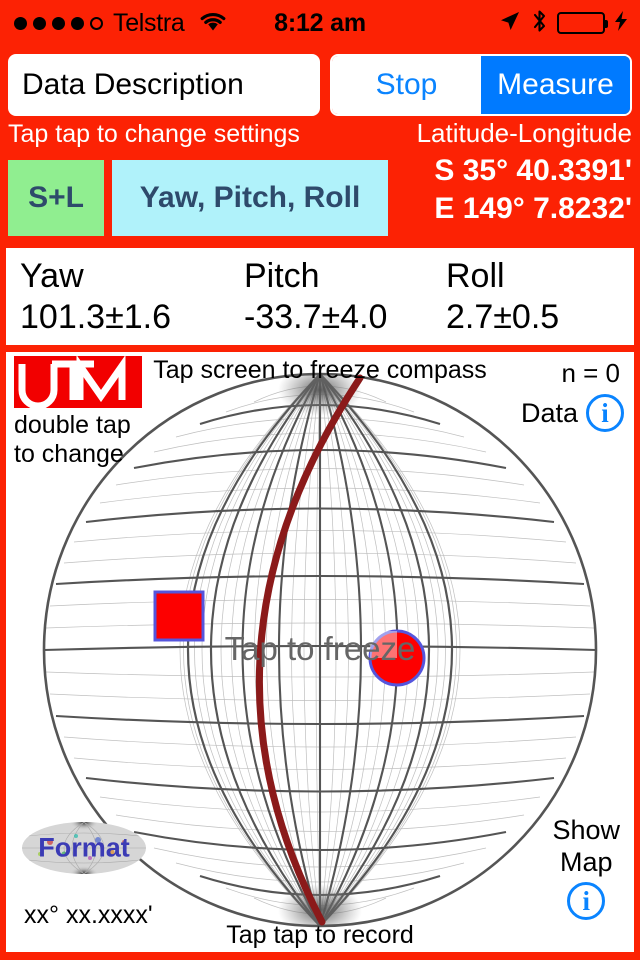 The image size is (640, 960). I want to click on status-bar: Telstra 8:12 am, so click(320, 23).